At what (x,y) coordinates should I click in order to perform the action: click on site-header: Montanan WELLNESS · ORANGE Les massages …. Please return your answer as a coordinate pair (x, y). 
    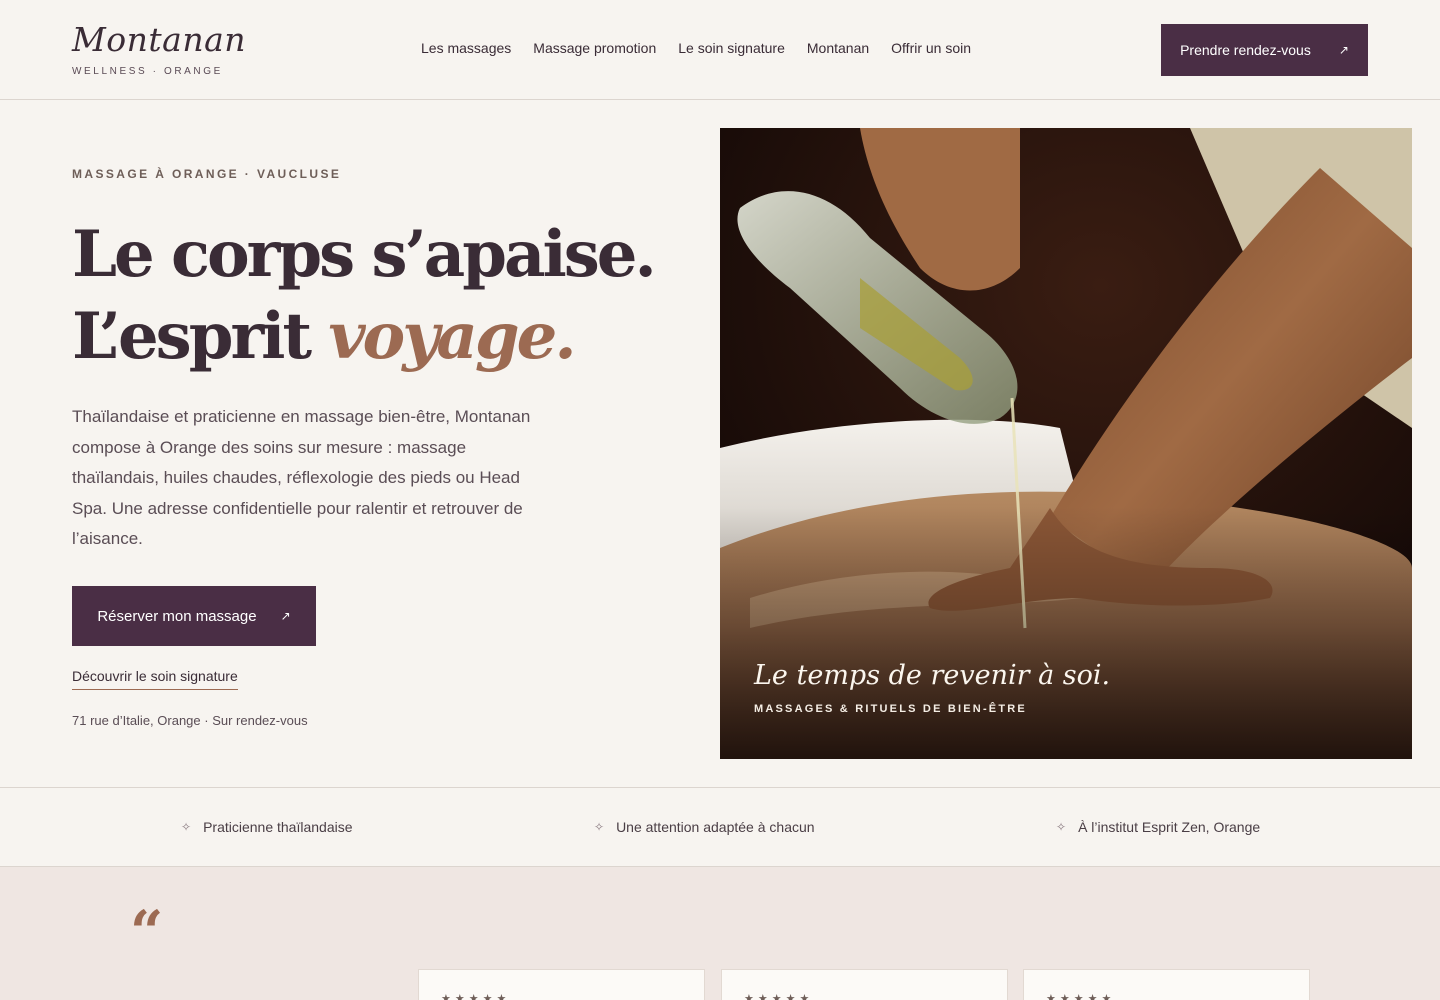
    Looking at the image, I should click on (720, 50).